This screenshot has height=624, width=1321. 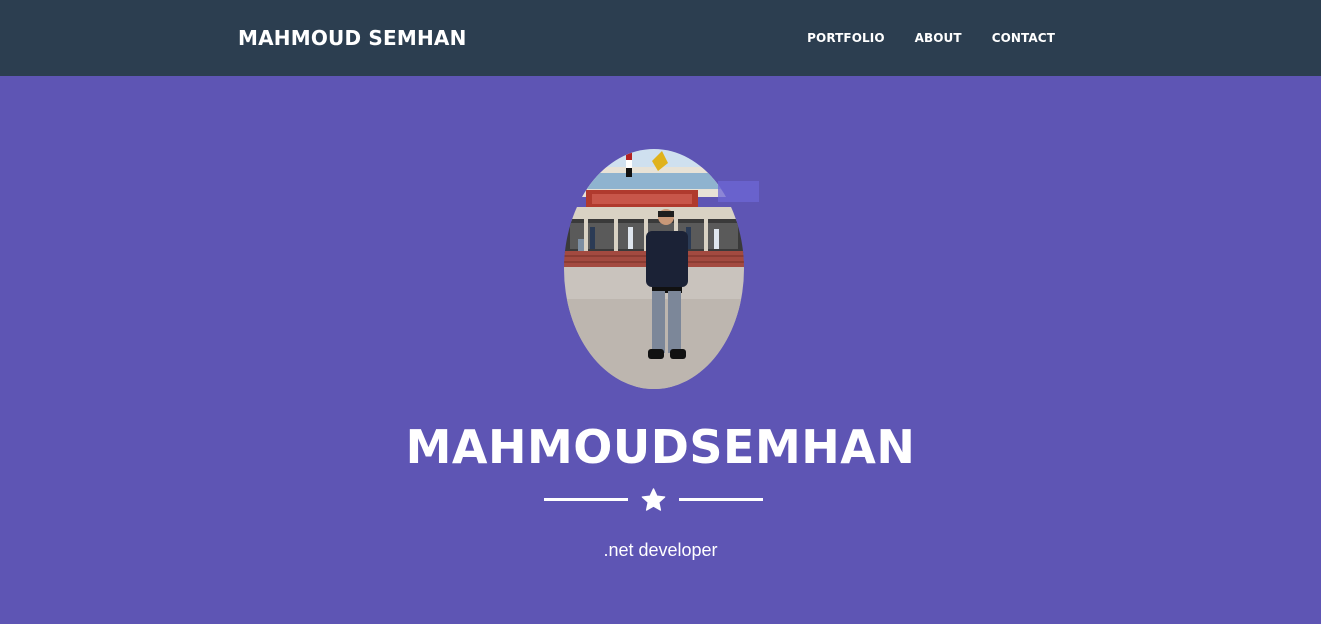 I want to click on nav-link-about: ABOUT, so click(x=938, y=38).